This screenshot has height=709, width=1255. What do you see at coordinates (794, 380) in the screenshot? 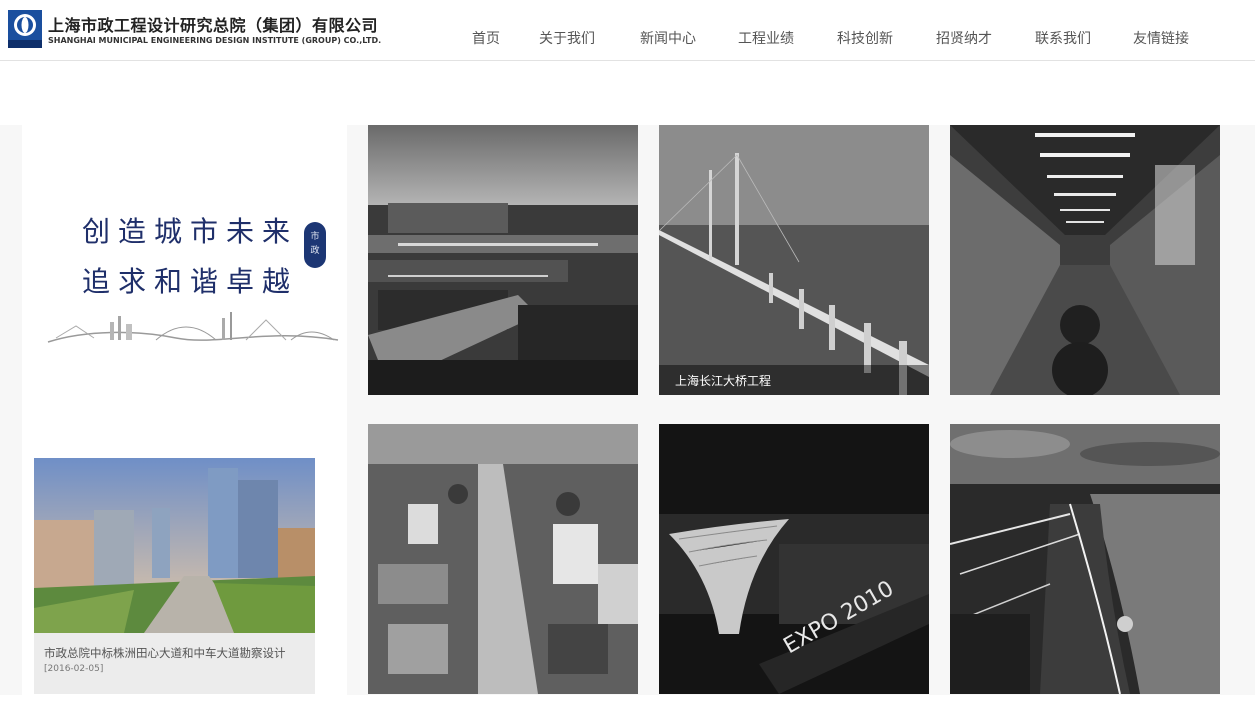
I see `tile-caption: 上海长江大桥工程` at bounding box center [794, 380].